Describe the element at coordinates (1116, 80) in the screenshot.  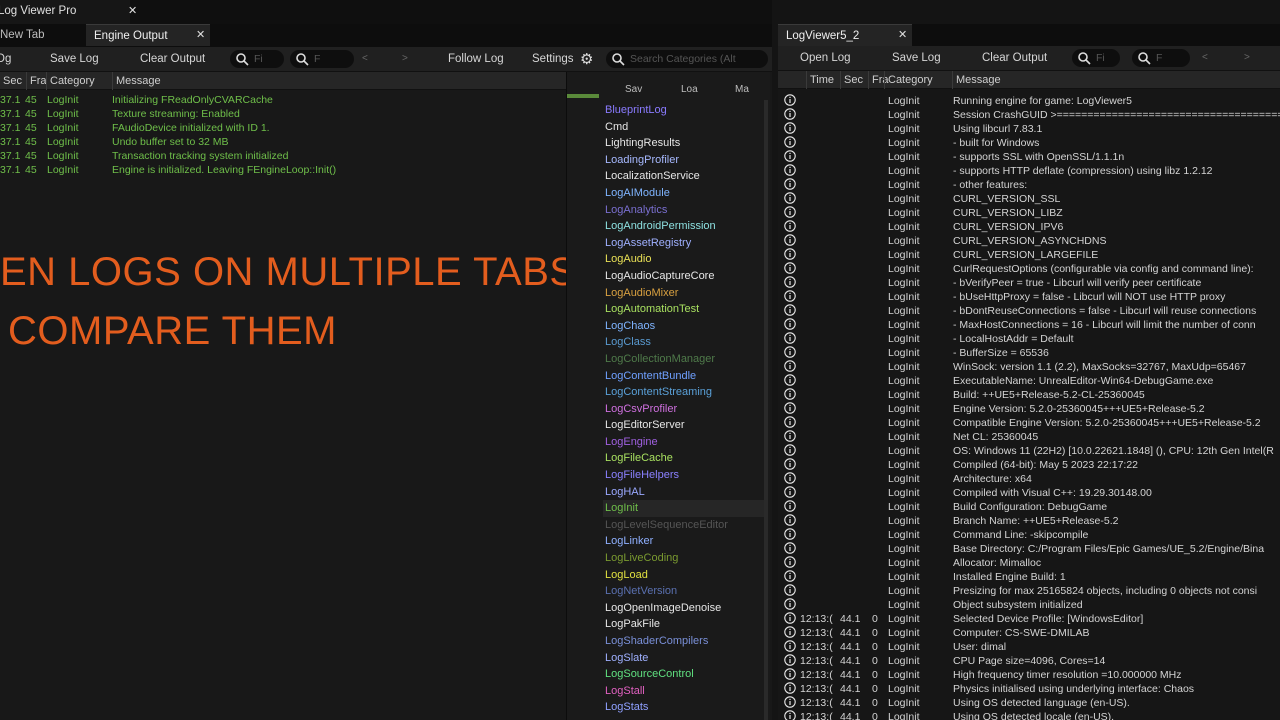
I see `col-message: Message` at that location.